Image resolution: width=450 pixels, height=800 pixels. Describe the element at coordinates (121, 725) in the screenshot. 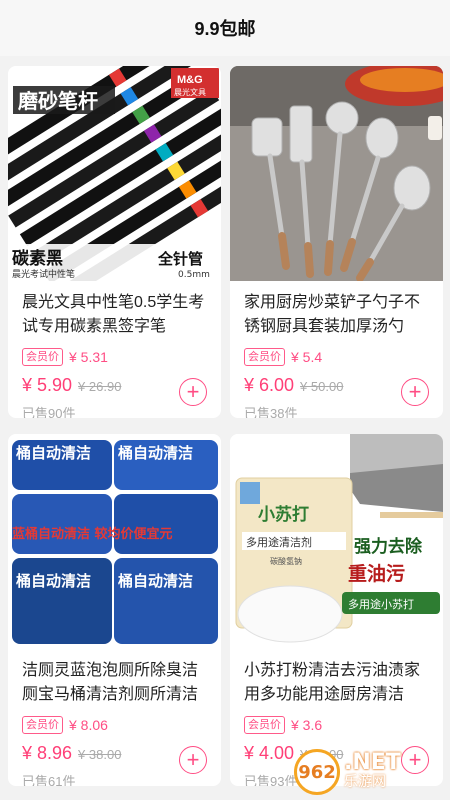

I see `member-price-row: 会员价 ¥ 8.06` at that location.